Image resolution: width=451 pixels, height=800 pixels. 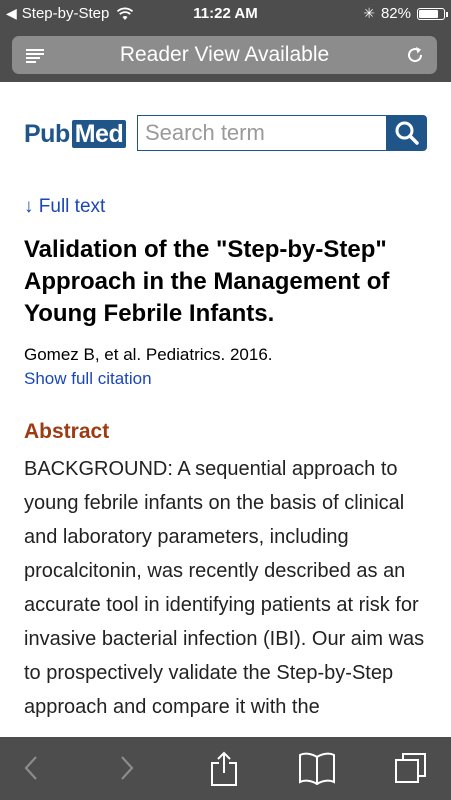 I want to click on full-text-link: ↓ Full text, so click(x=64, y=207).